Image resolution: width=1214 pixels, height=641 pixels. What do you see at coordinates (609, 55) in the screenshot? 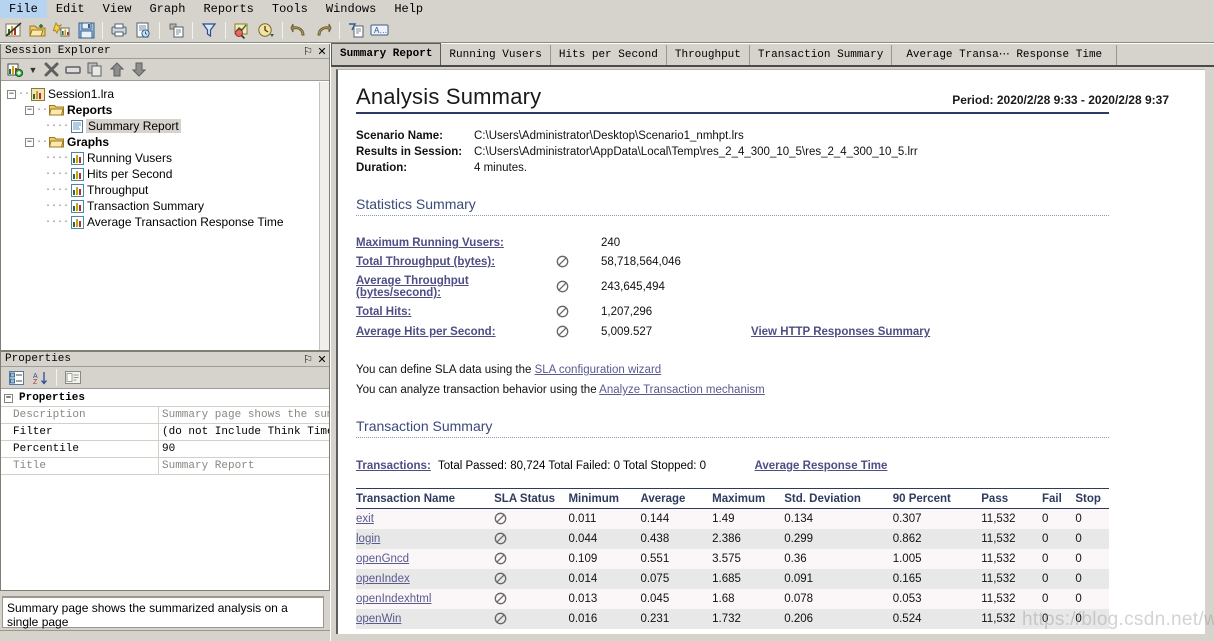
I see `tab-hits-per-second: Hits per Second` at bounding box center [609, 55].